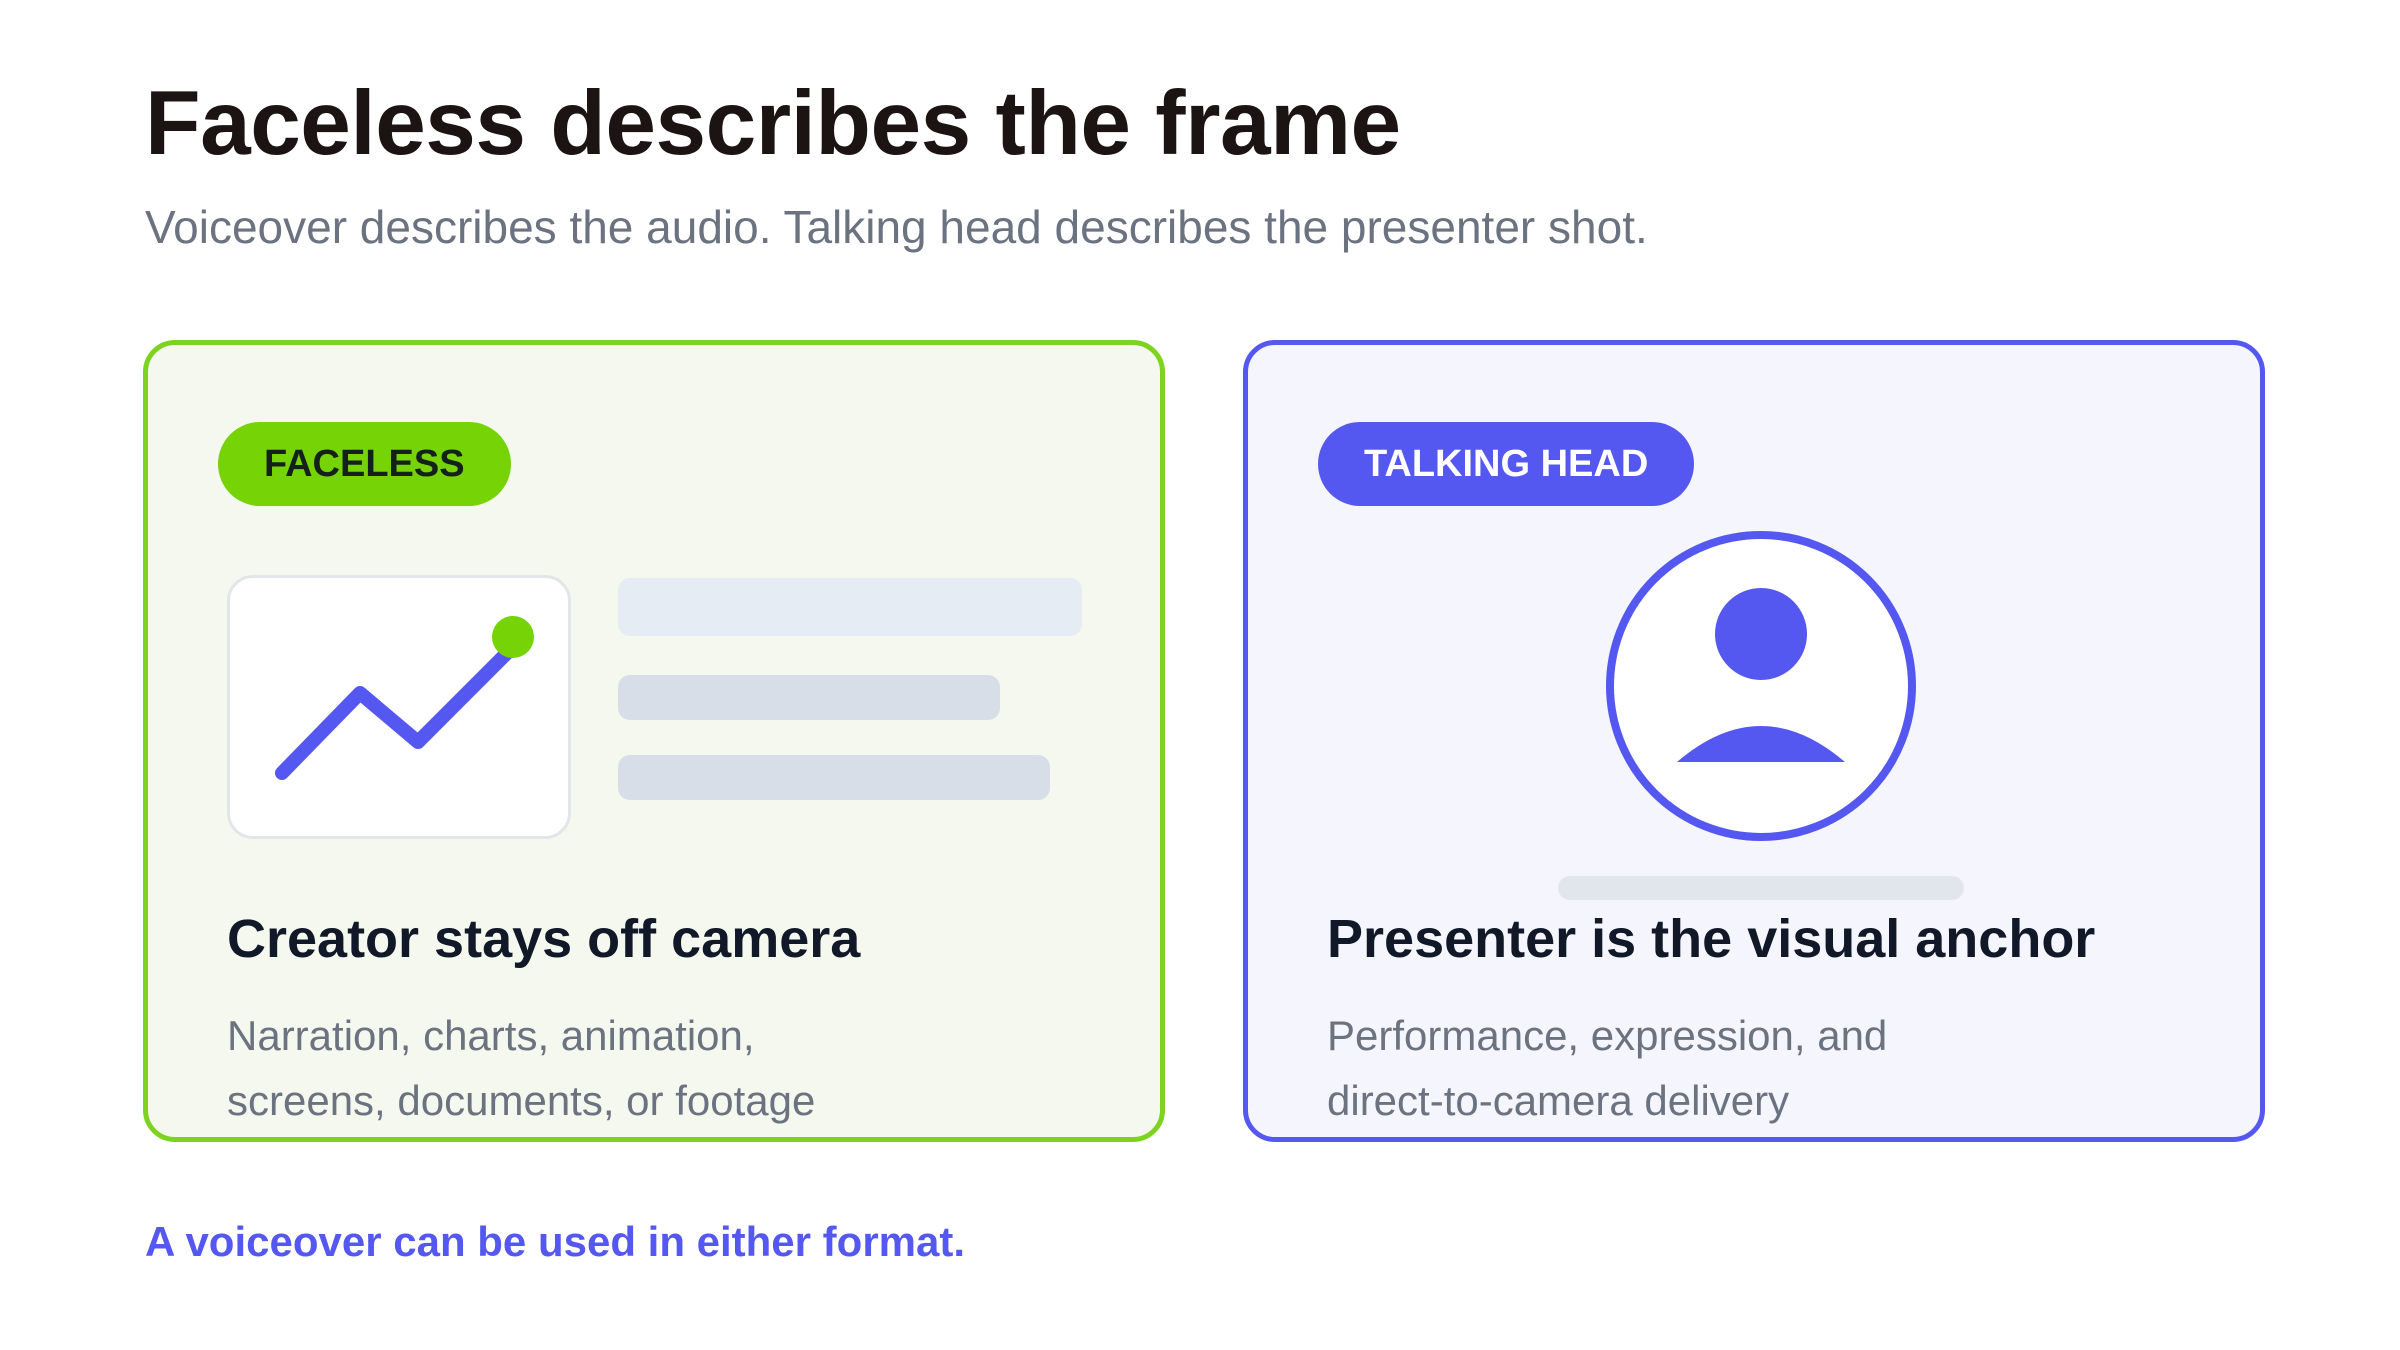 The image size is (2400, 1350). I want to click on line-chart-graphic, so click(404, 698).